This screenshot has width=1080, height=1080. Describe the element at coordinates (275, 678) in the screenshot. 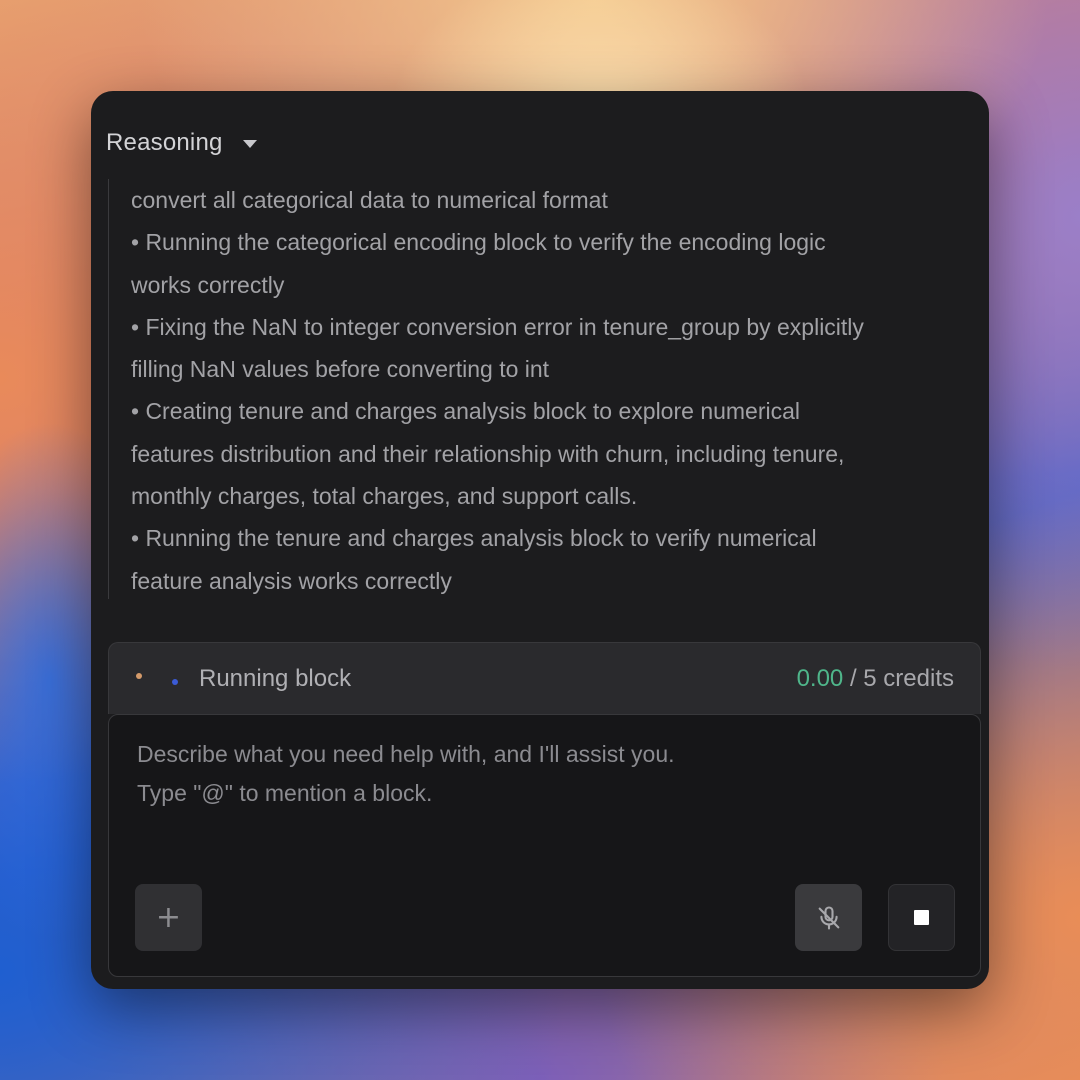

I see `status-label: Running block` at that location.